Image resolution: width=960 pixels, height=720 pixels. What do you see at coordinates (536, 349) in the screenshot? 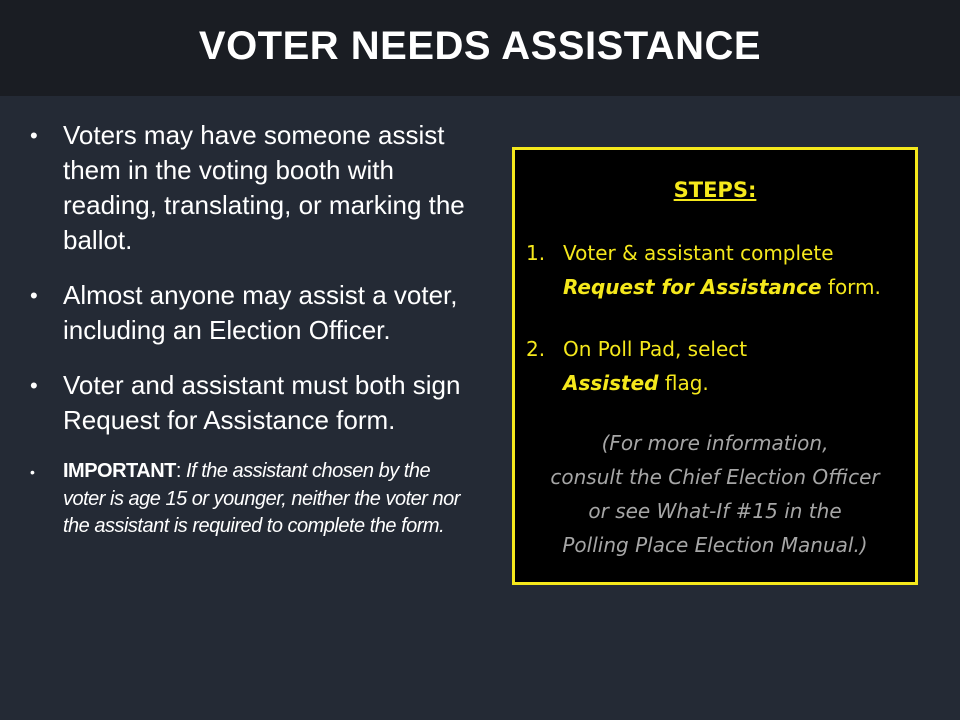
I see `step-number: 2.` at bounding box center [536, 349].